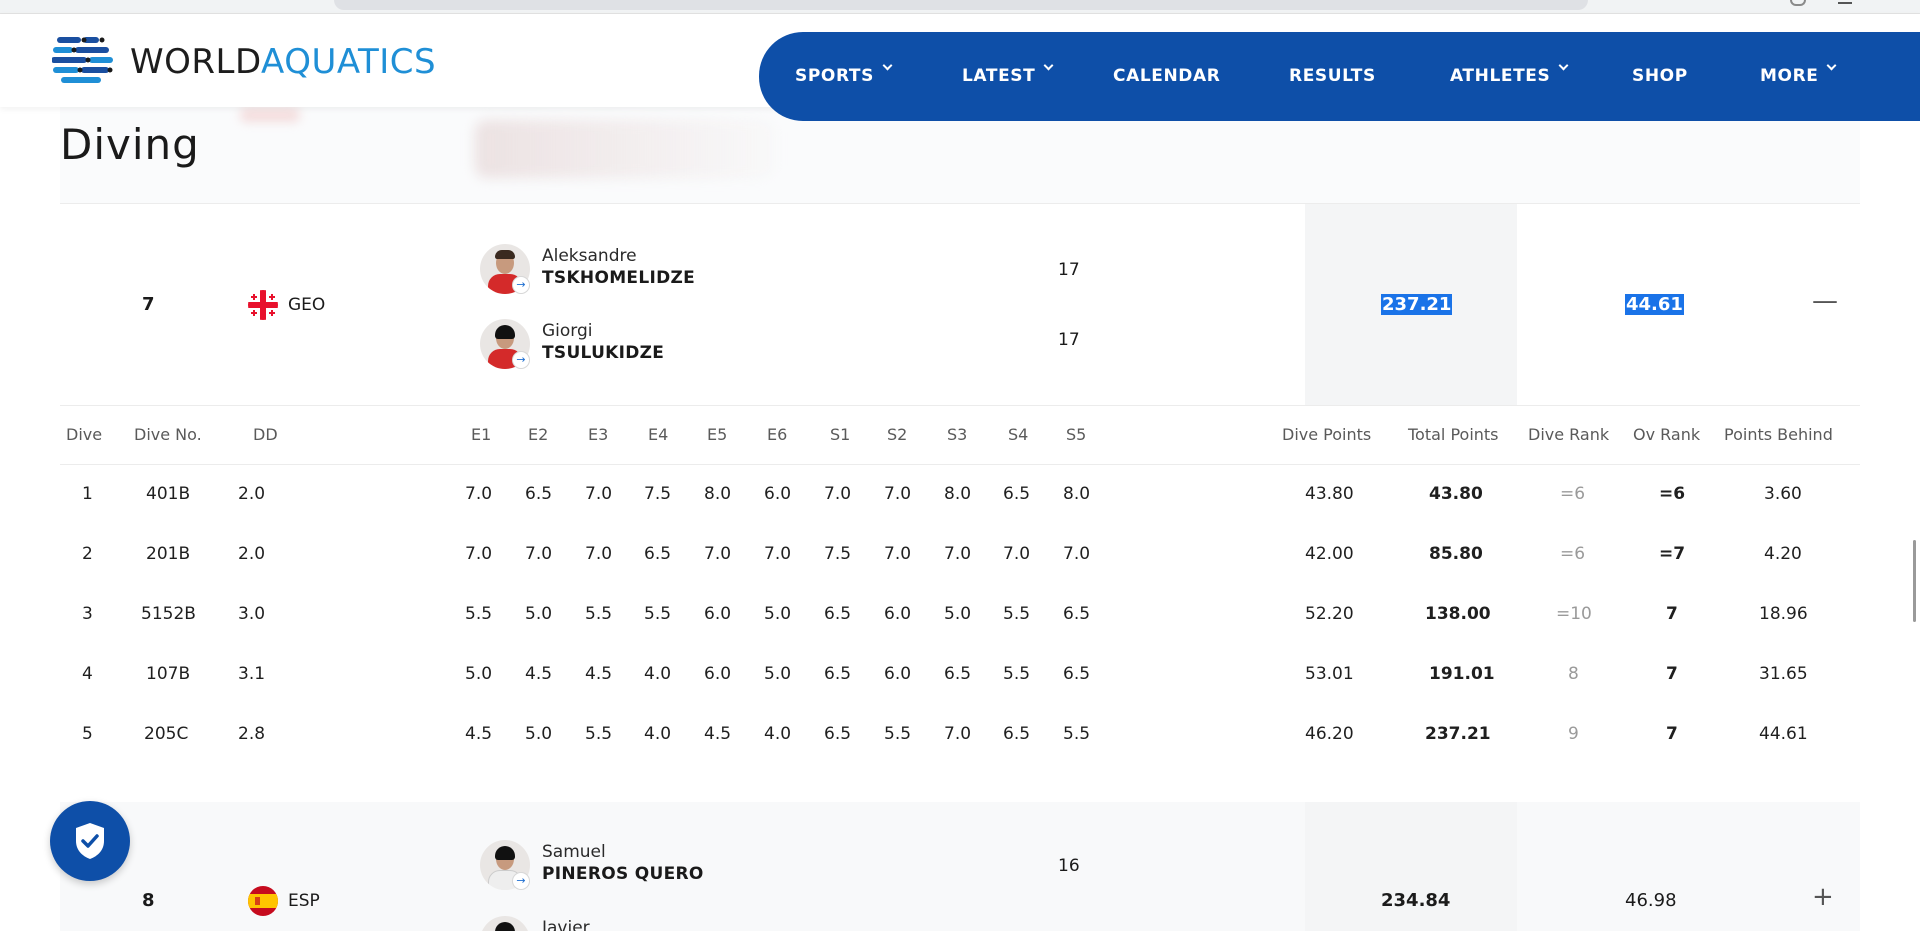 This screenshot has height=931, width=1920. I want to click on col-header: E5, so click(717, 434).